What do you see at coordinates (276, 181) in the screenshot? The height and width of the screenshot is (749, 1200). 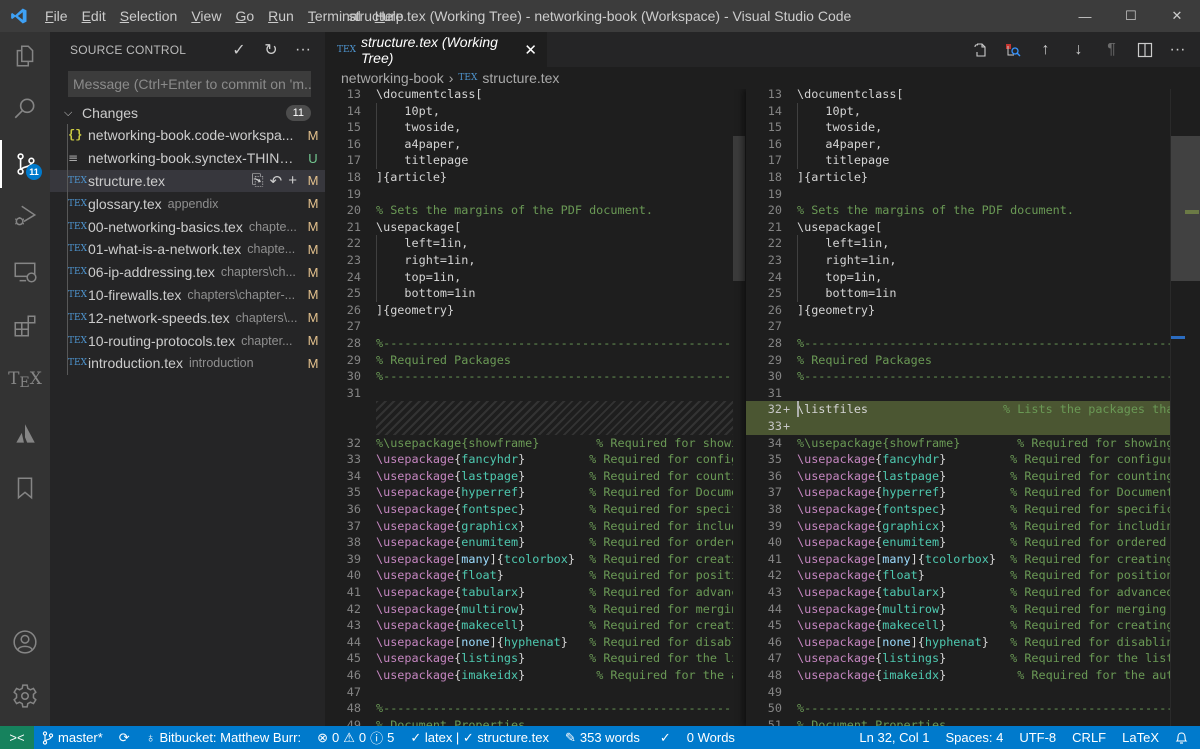 I see `discard-changes-icon: ↶` at bounding box center [276, 181].